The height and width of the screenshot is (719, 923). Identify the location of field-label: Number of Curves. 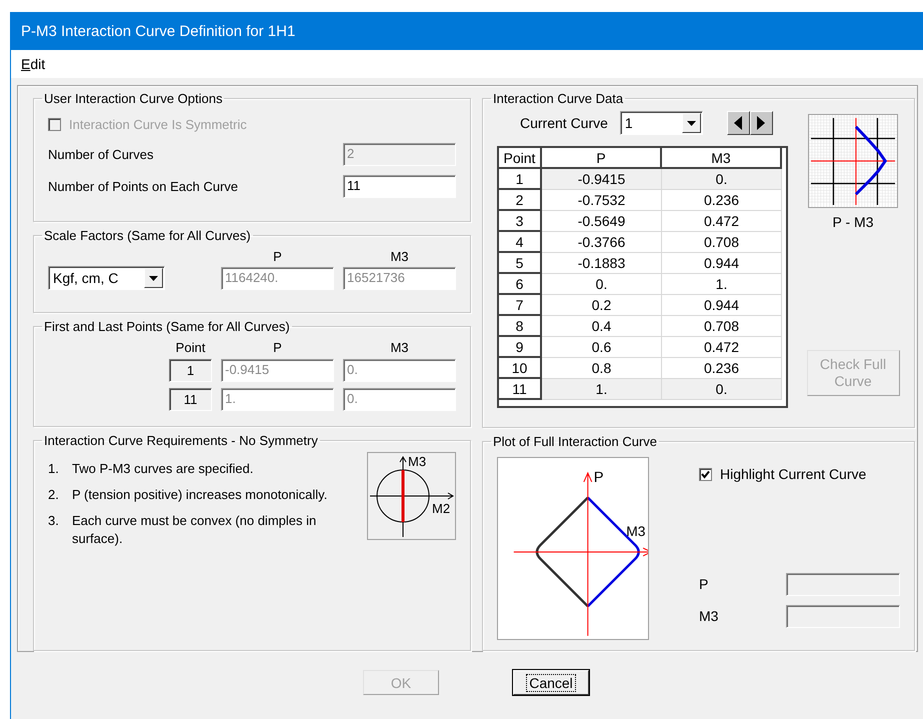
(101, 154).